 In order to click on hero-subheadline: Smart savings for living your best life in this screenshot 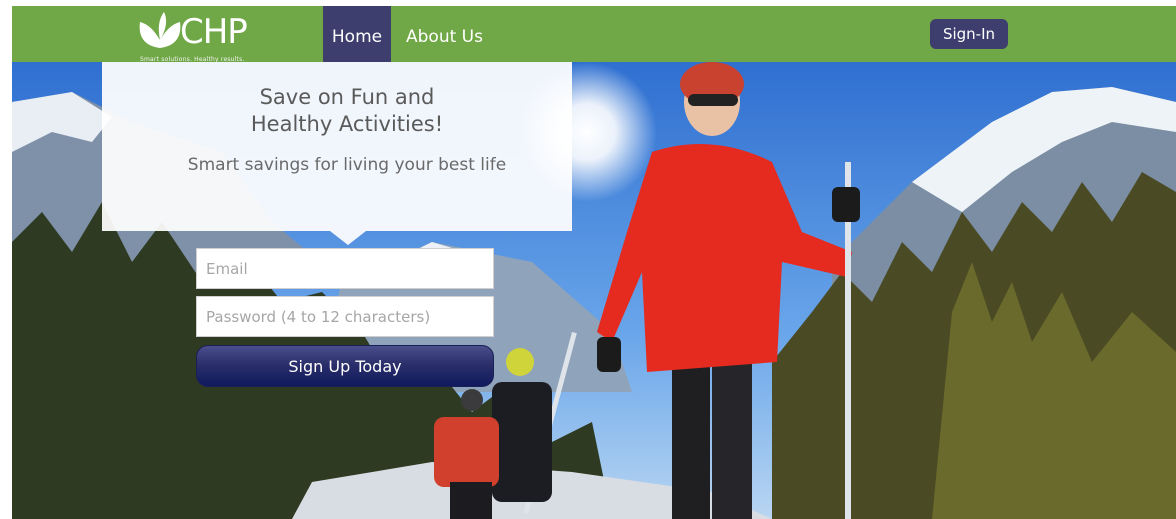, I will do `click(347, 165)`.